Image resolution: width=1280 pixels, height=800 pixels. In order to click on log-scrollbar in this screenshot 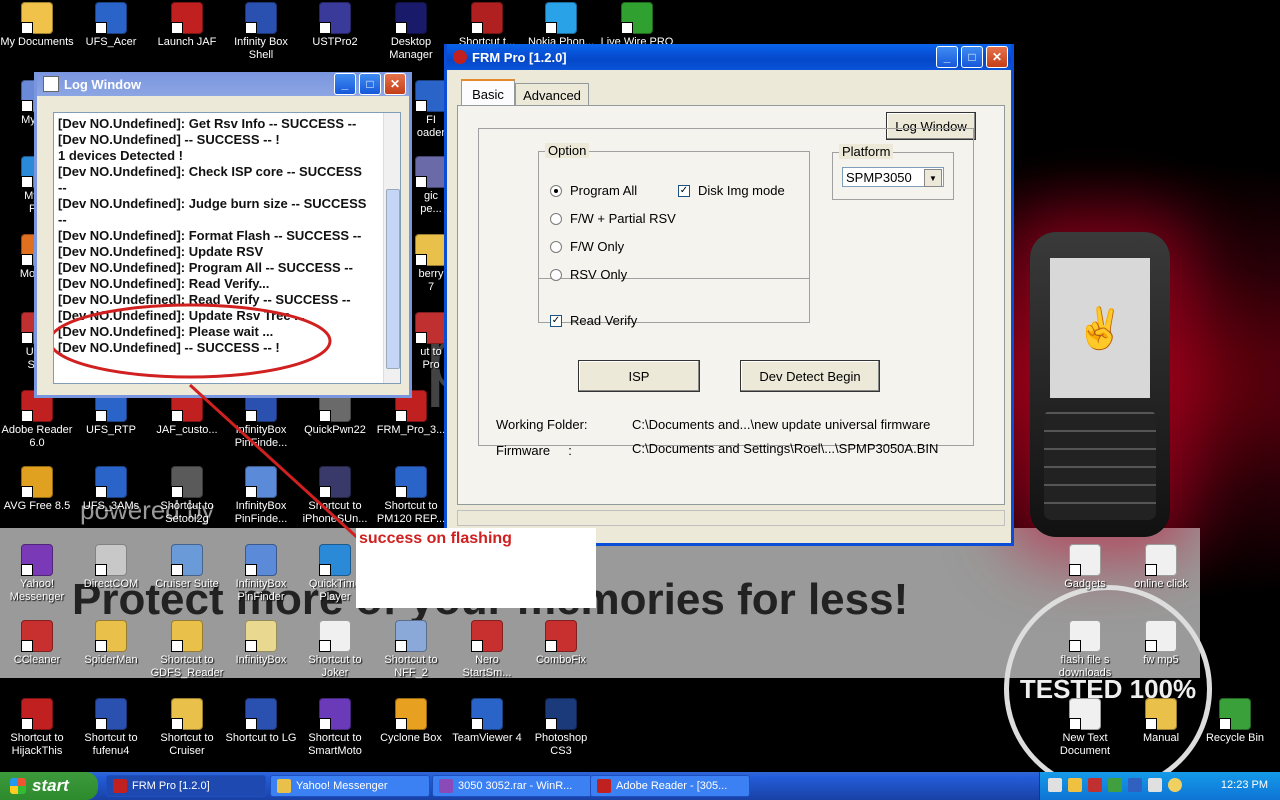, I will do `click(391, 248)`.